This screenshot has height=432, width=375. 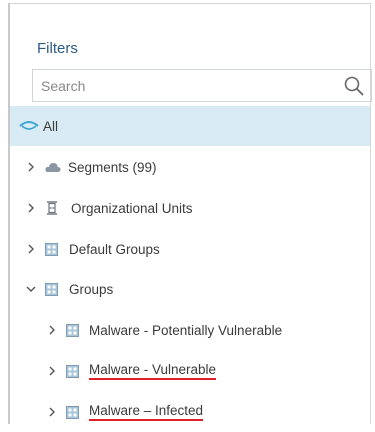 What do you see at coordinates (146, 412) in the screenshot?
I see `tree-item-label: Malware – Infected` at bounding box center [146, 412].